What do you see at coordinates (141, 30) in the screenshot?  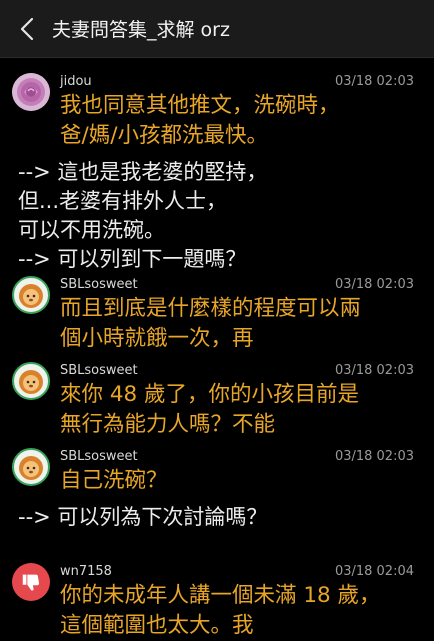 I see `page-title: 夫妻問答集_求解 orz` at bounding box center [141, 30].